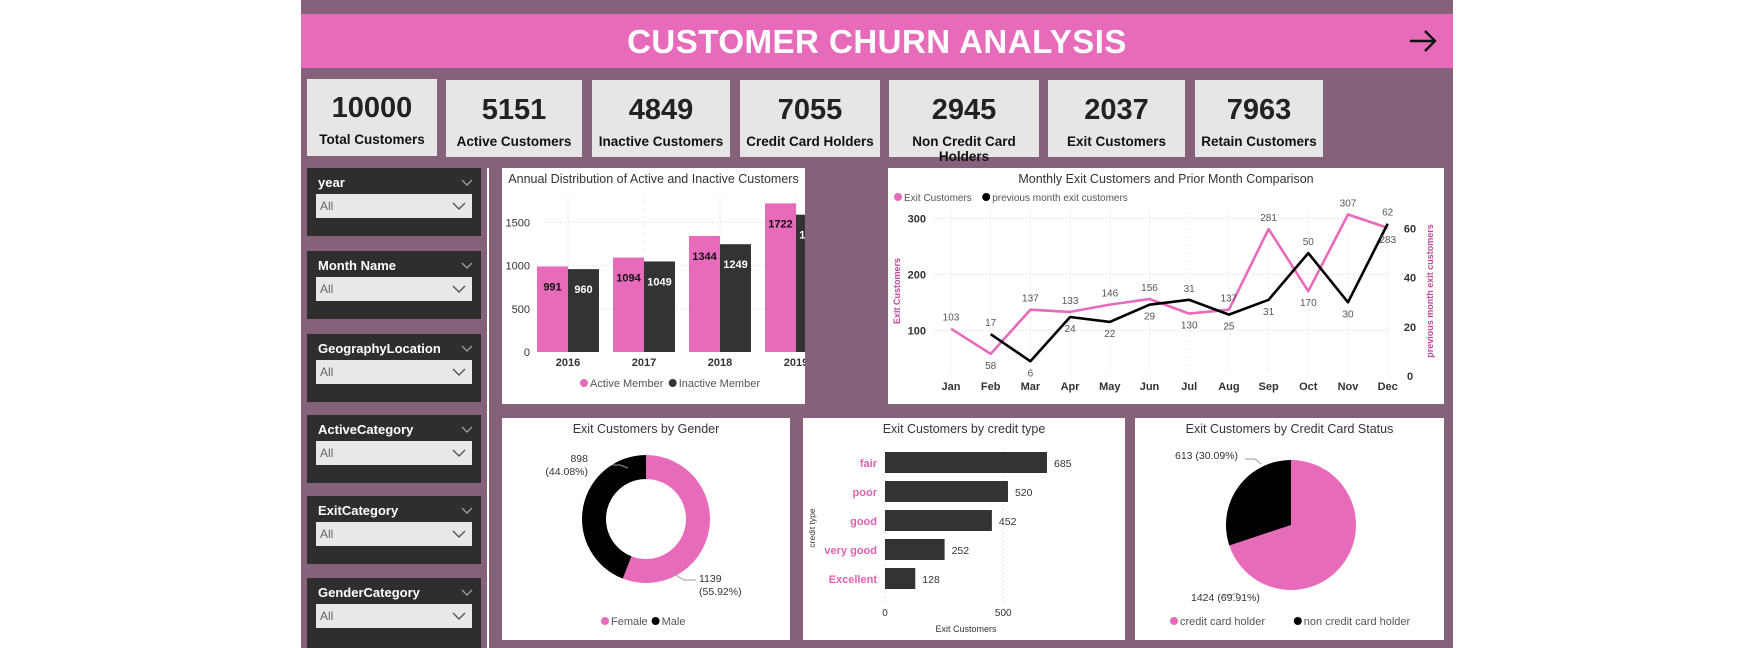 This screenshot has height=648, width=1752. Describe the element at coordinates (991, 387) in the screenshot. I see `x-tick-label: Feb` at that location.